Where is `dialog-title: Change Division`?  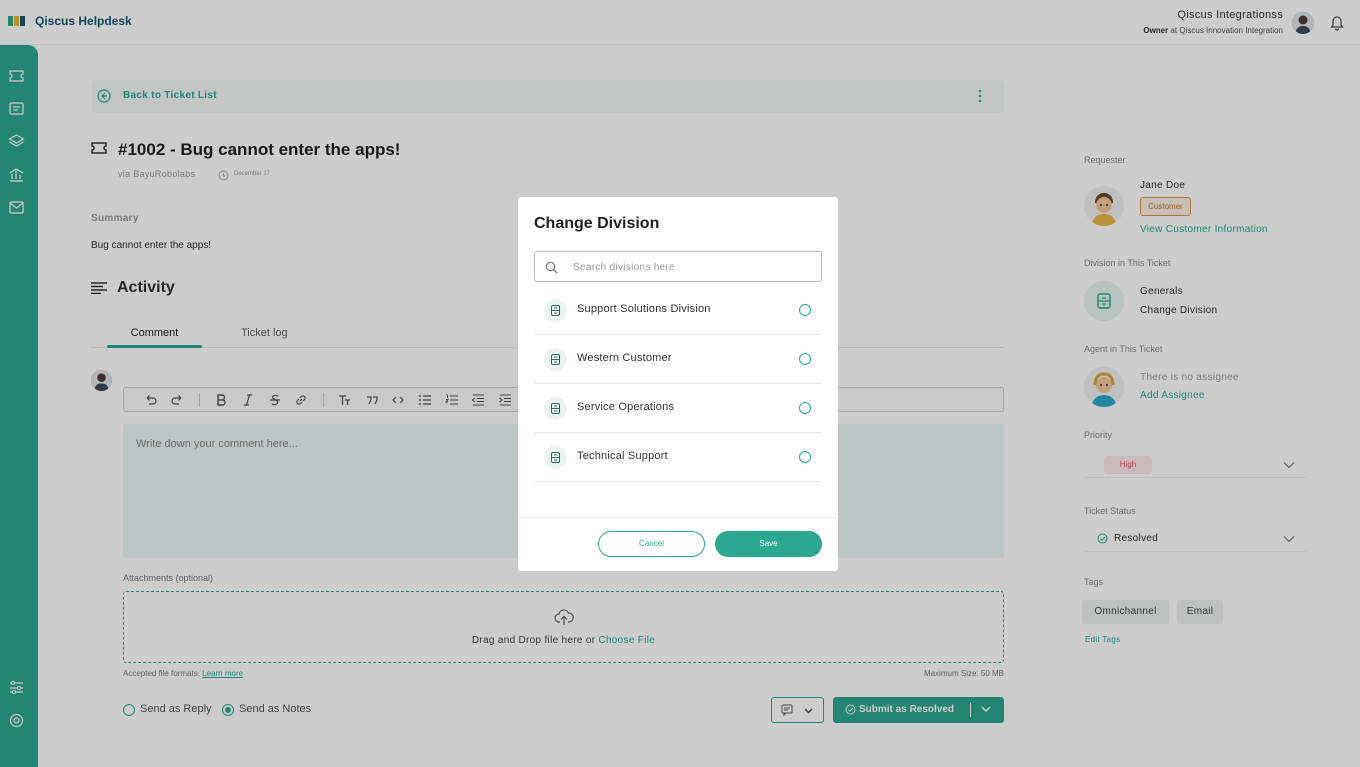 dialog-title: Change Division is located at coordinates (597, 223).